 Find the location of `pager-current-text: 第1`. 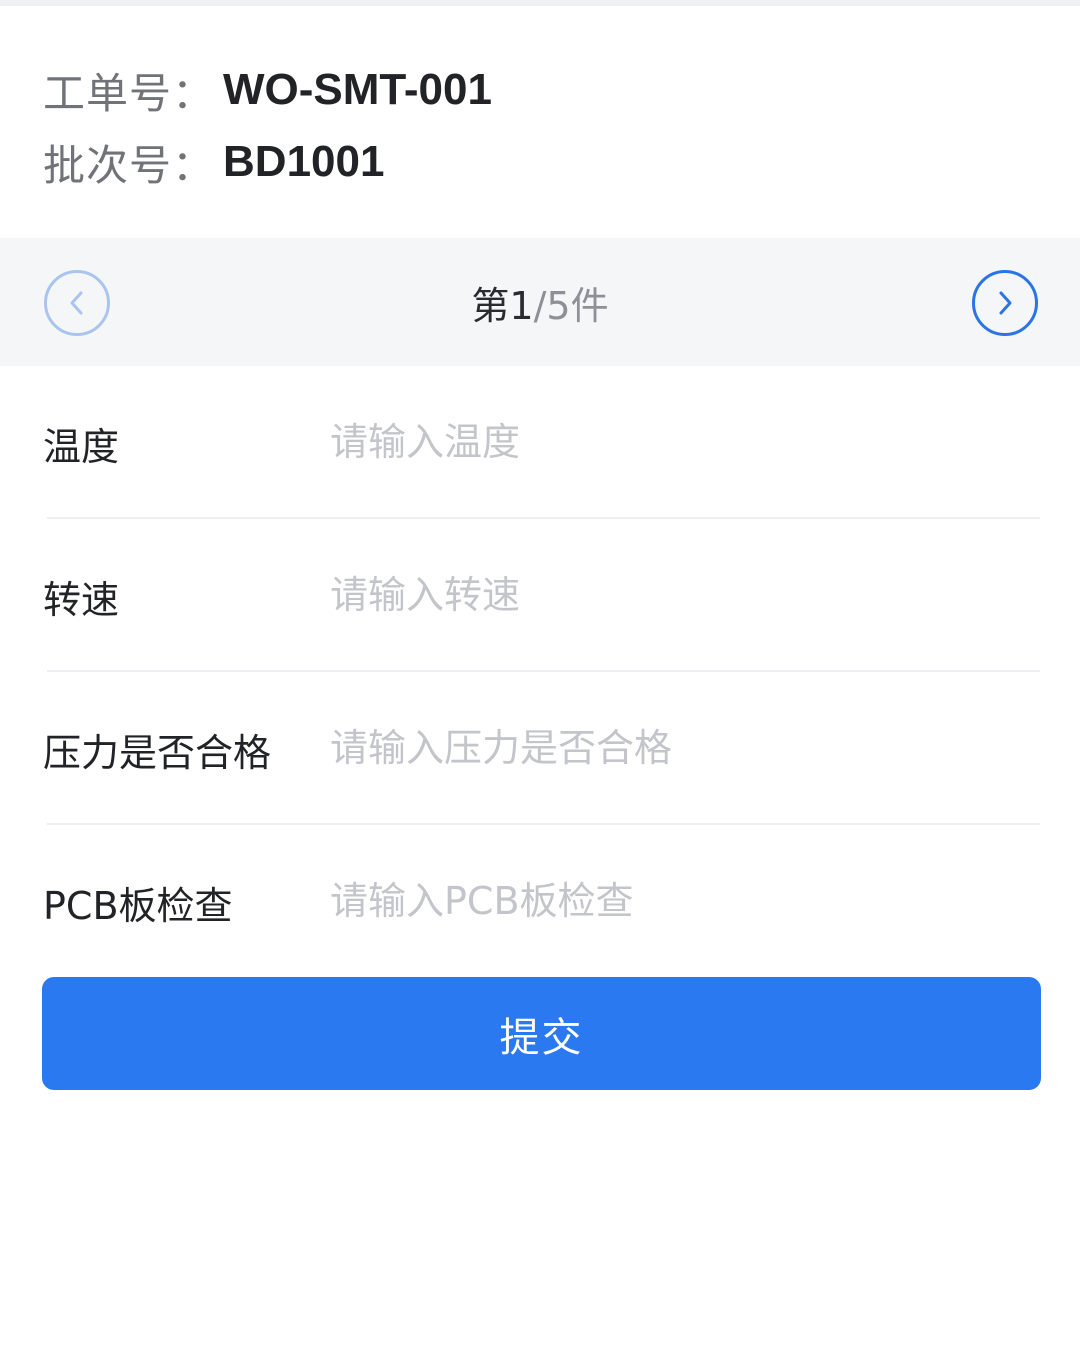

pager-current-text: 第1 is located at coordinates (502, 305).